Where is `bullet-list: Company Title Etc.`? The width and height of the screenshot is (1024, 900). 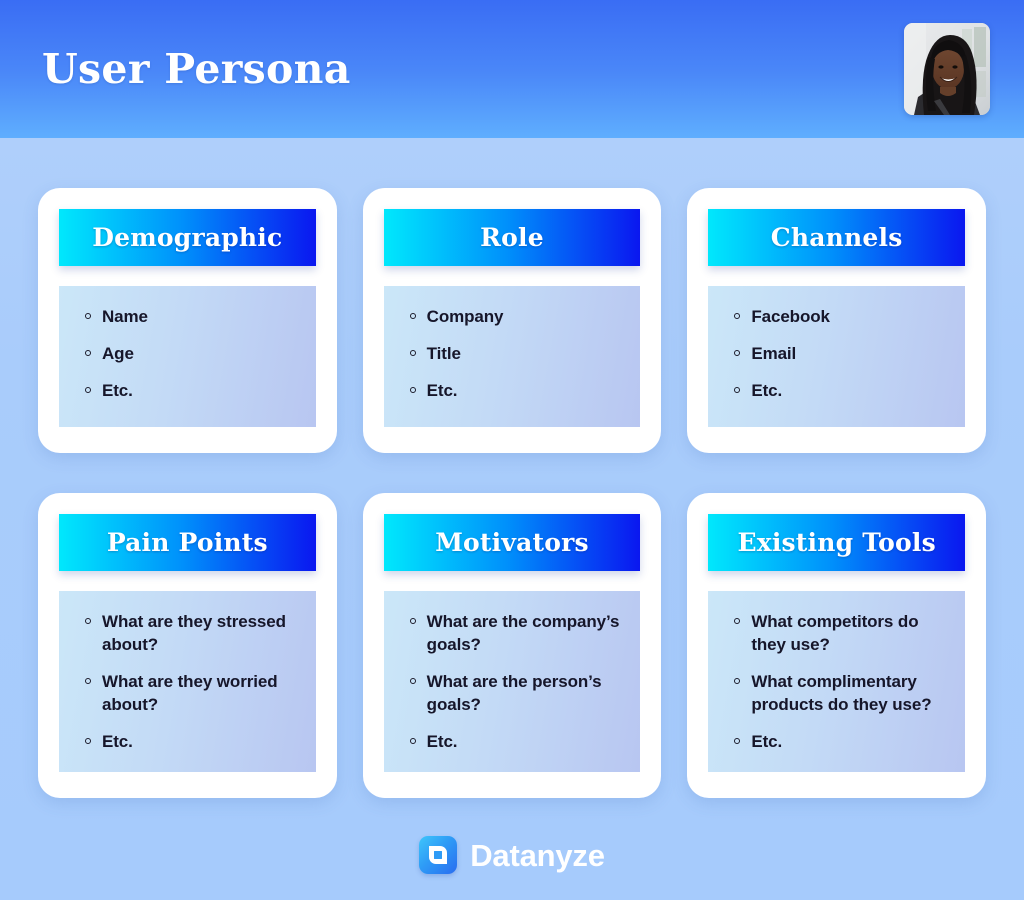 bullet-list: Company Title Etc. is located at coordinates (512, 353).